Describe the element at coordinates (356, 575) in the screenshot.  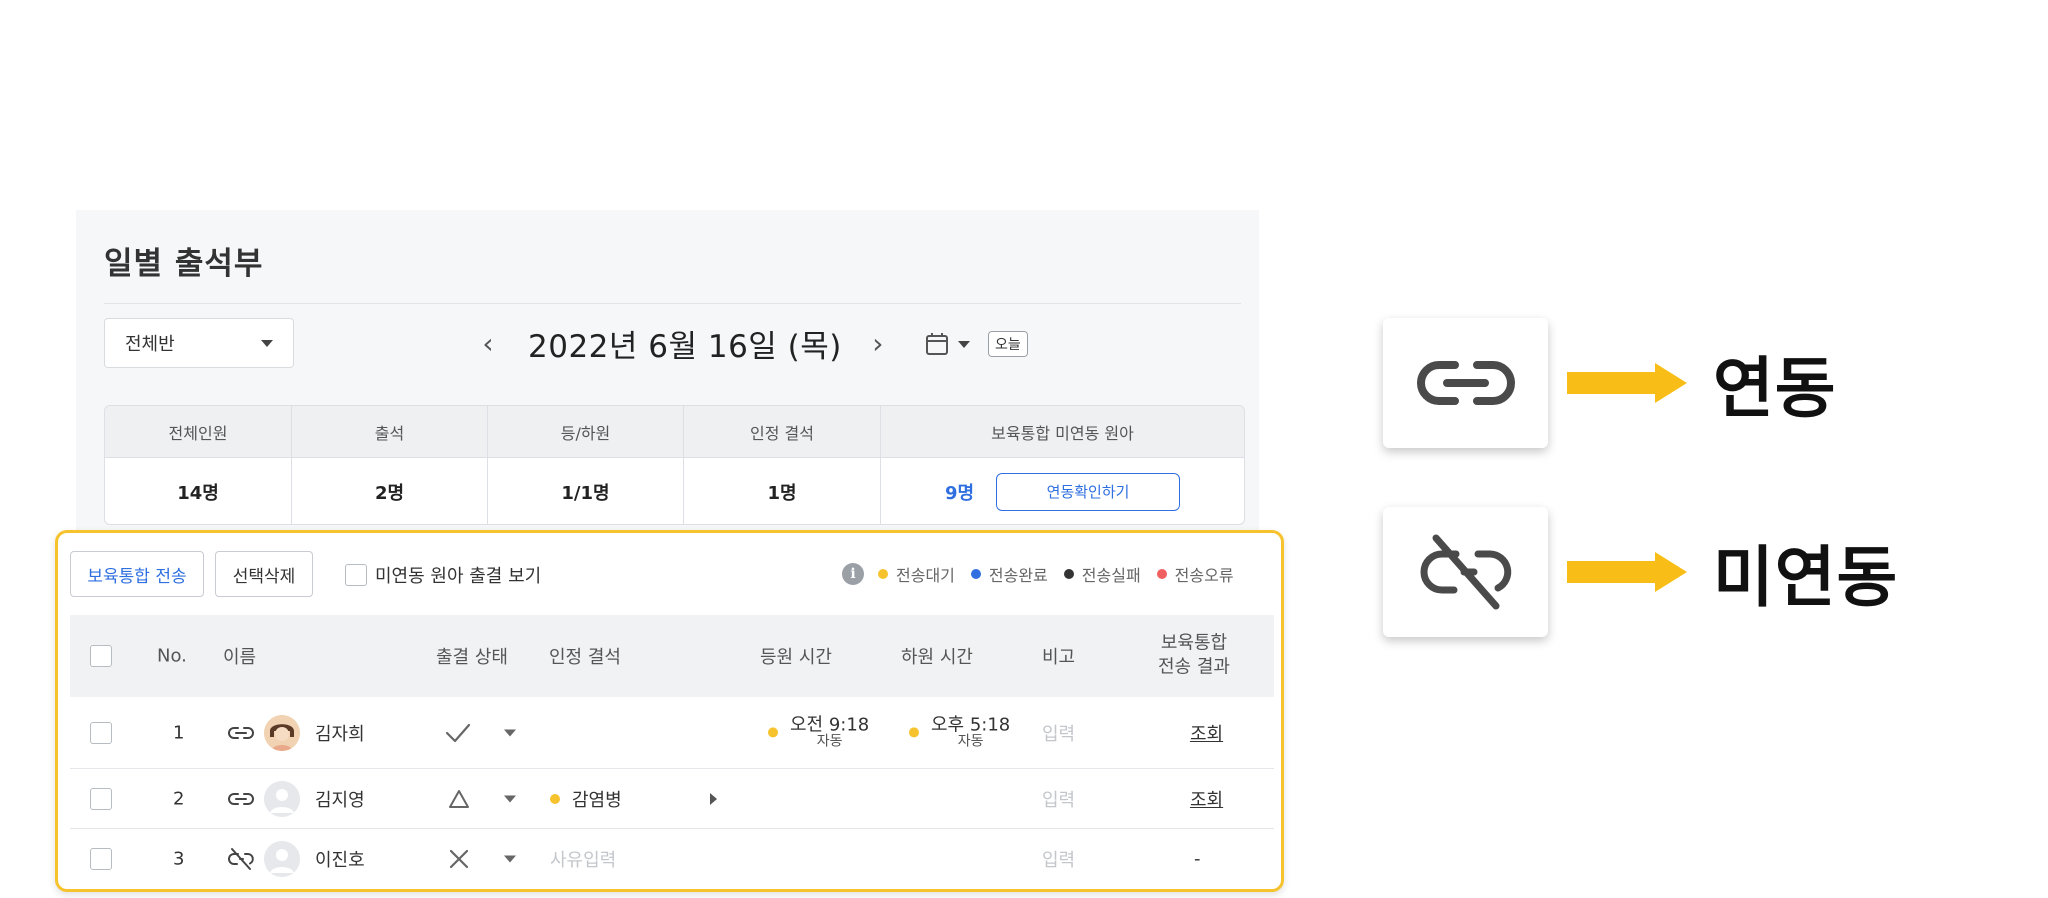
I see `show-unlinked-checkbox` at that location.